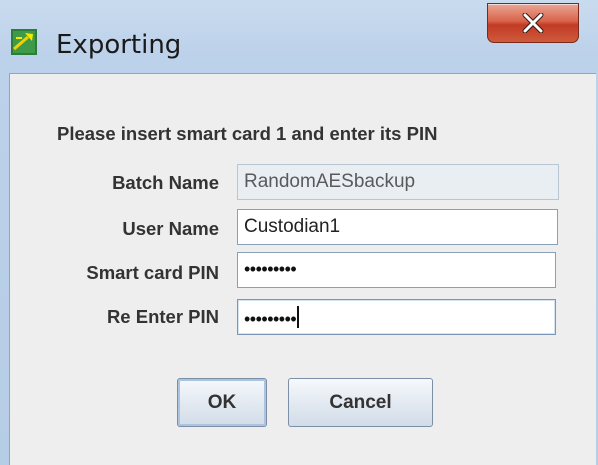 The image size is (598, 465). I want to click on user-name-field: Custodian1, so click(397, 227).